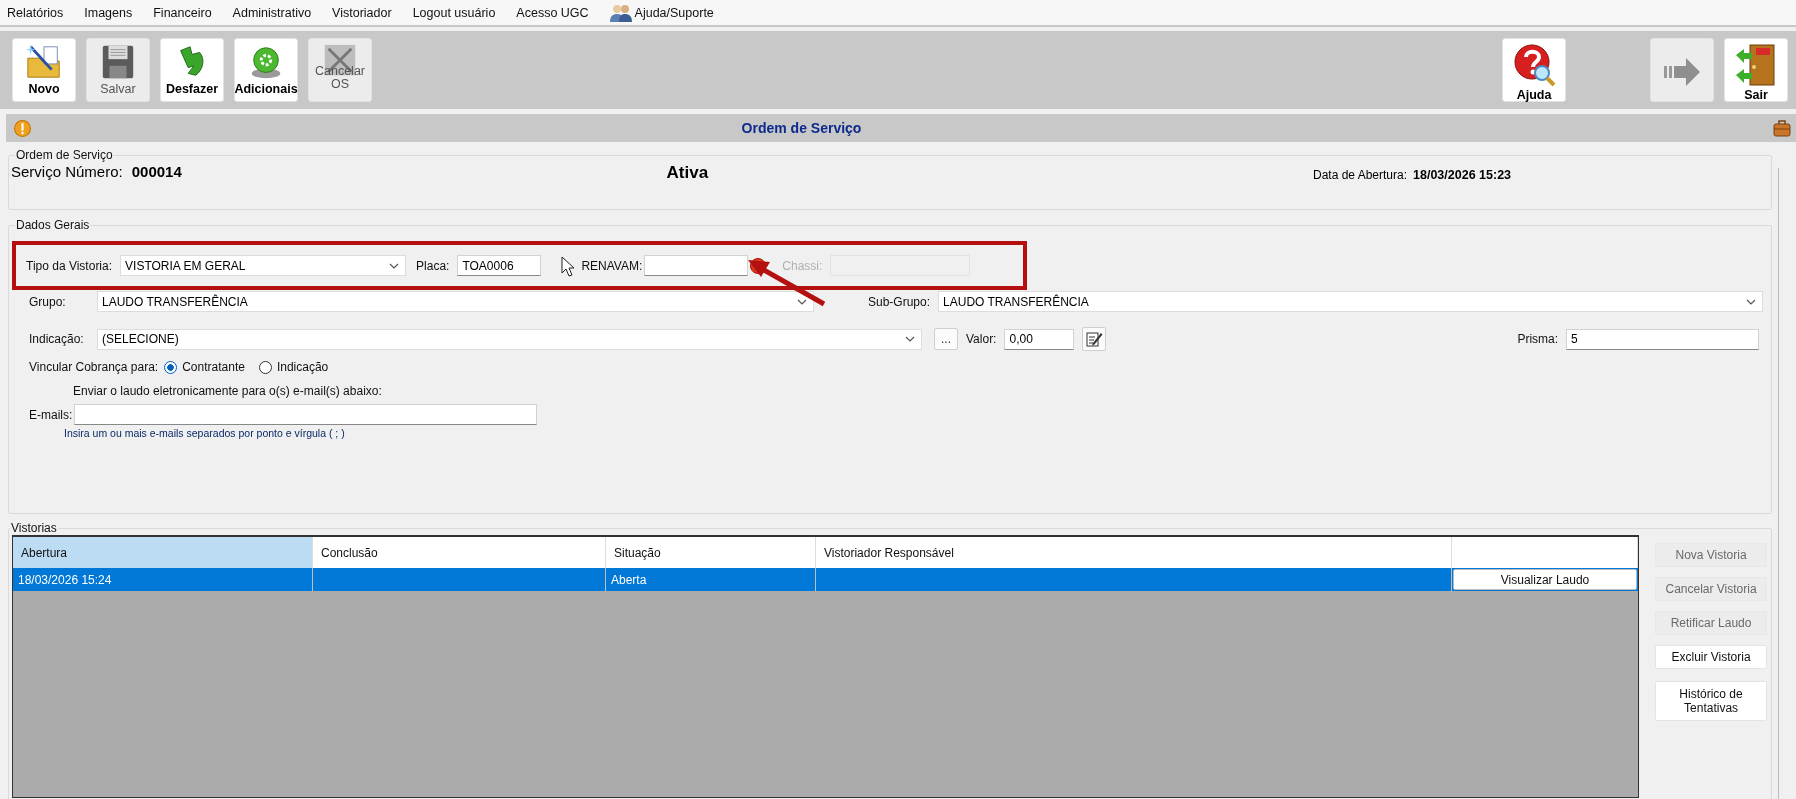 The image size is (1796, 799). What do you see at coordinates (620, 12) in the screenshot?
I see `people-icon` at bounding box center [620, 12].